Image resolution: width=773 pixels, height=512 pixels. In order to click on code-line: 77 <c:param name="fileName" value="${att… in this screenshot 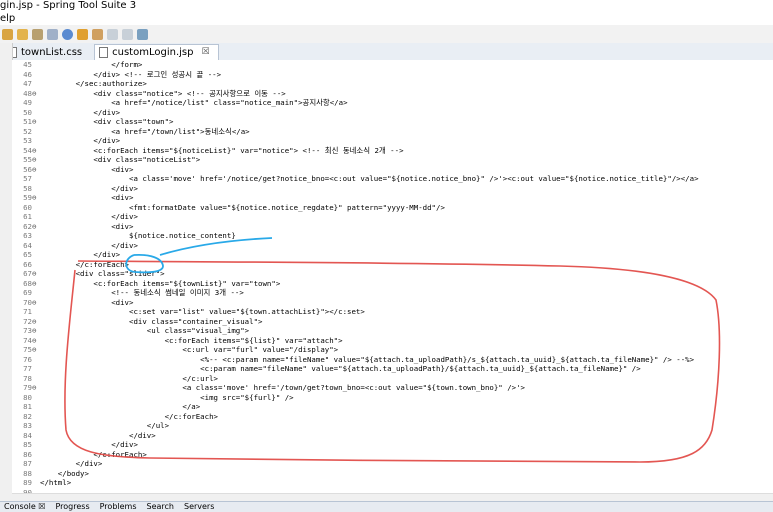, I will do `click(392, 369)`.